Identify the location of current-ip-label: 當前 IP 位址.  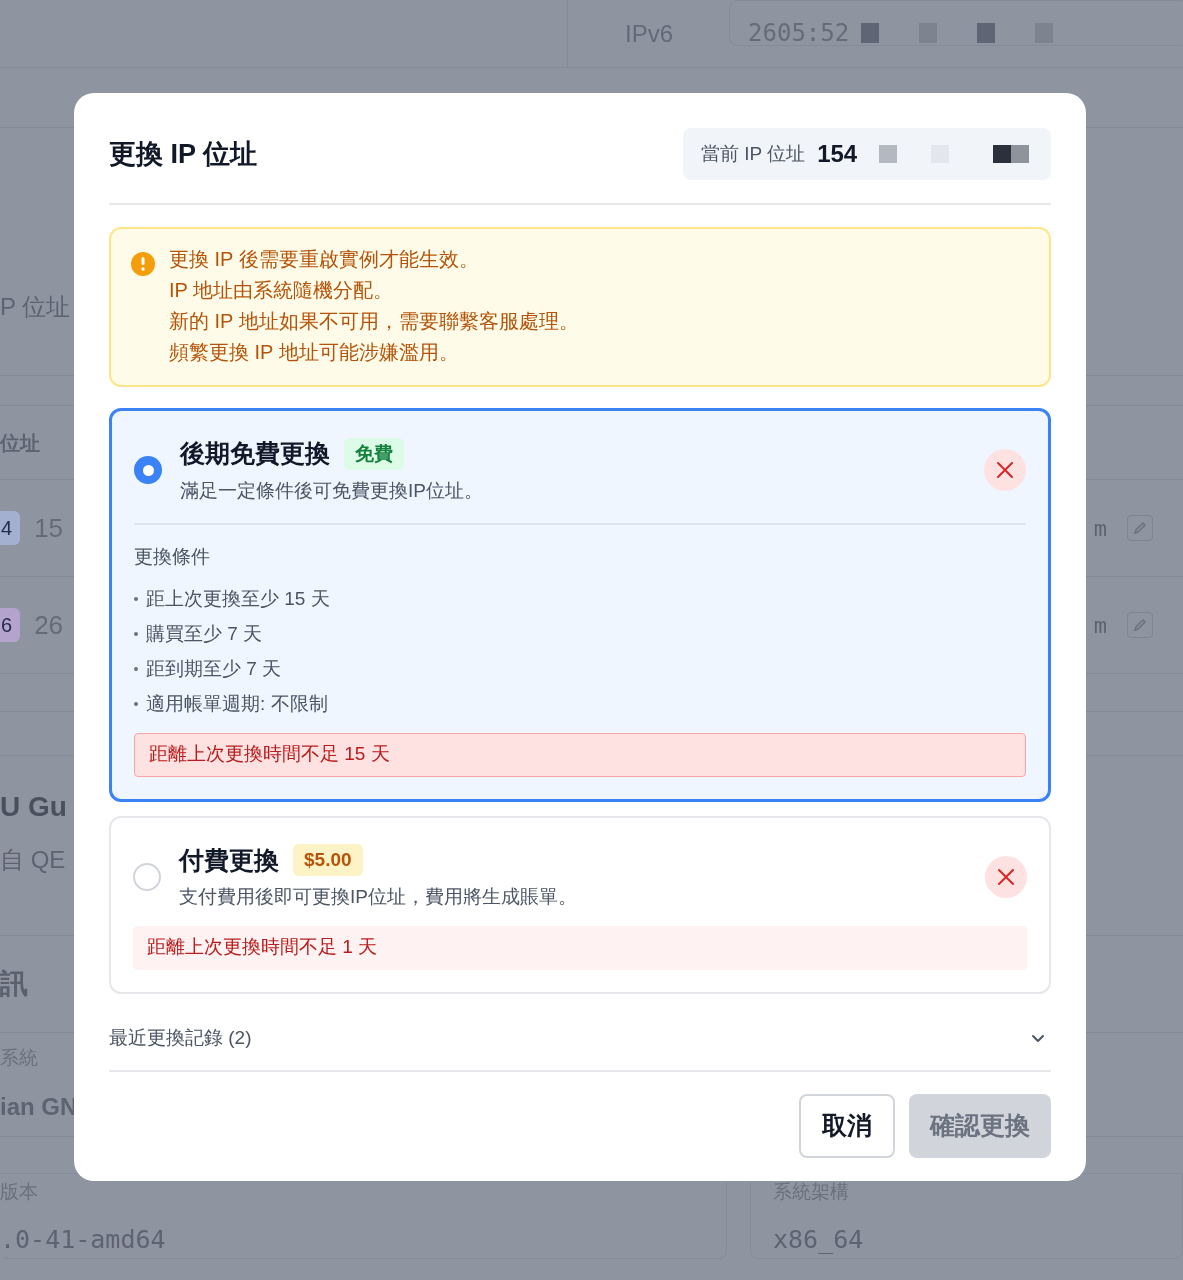
(753, 153).